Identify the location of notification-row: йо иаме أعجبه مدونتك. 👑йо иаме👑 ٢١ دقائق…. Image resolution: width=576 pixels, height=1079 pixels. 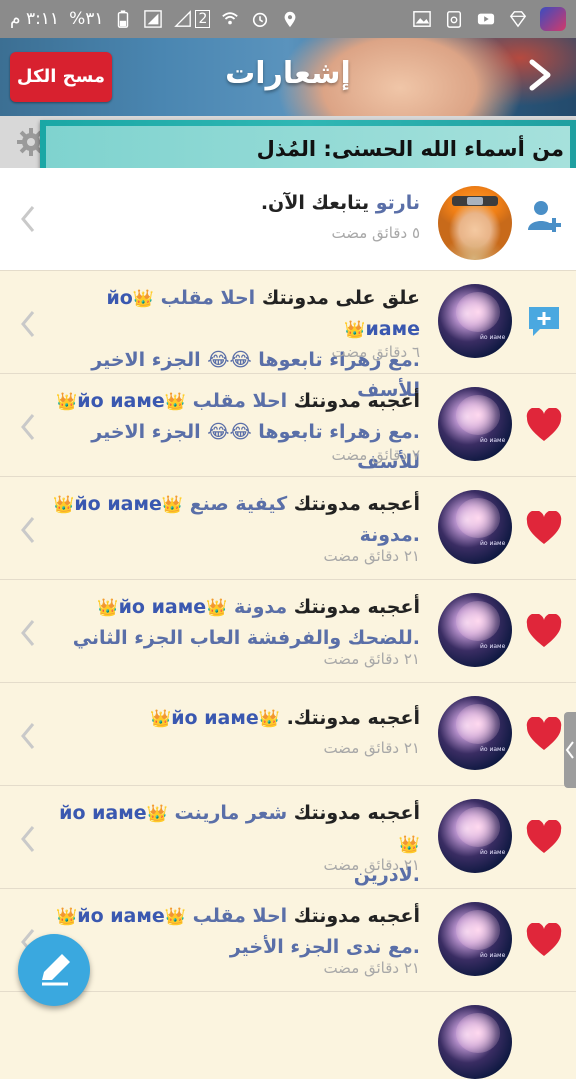
(288, 734).